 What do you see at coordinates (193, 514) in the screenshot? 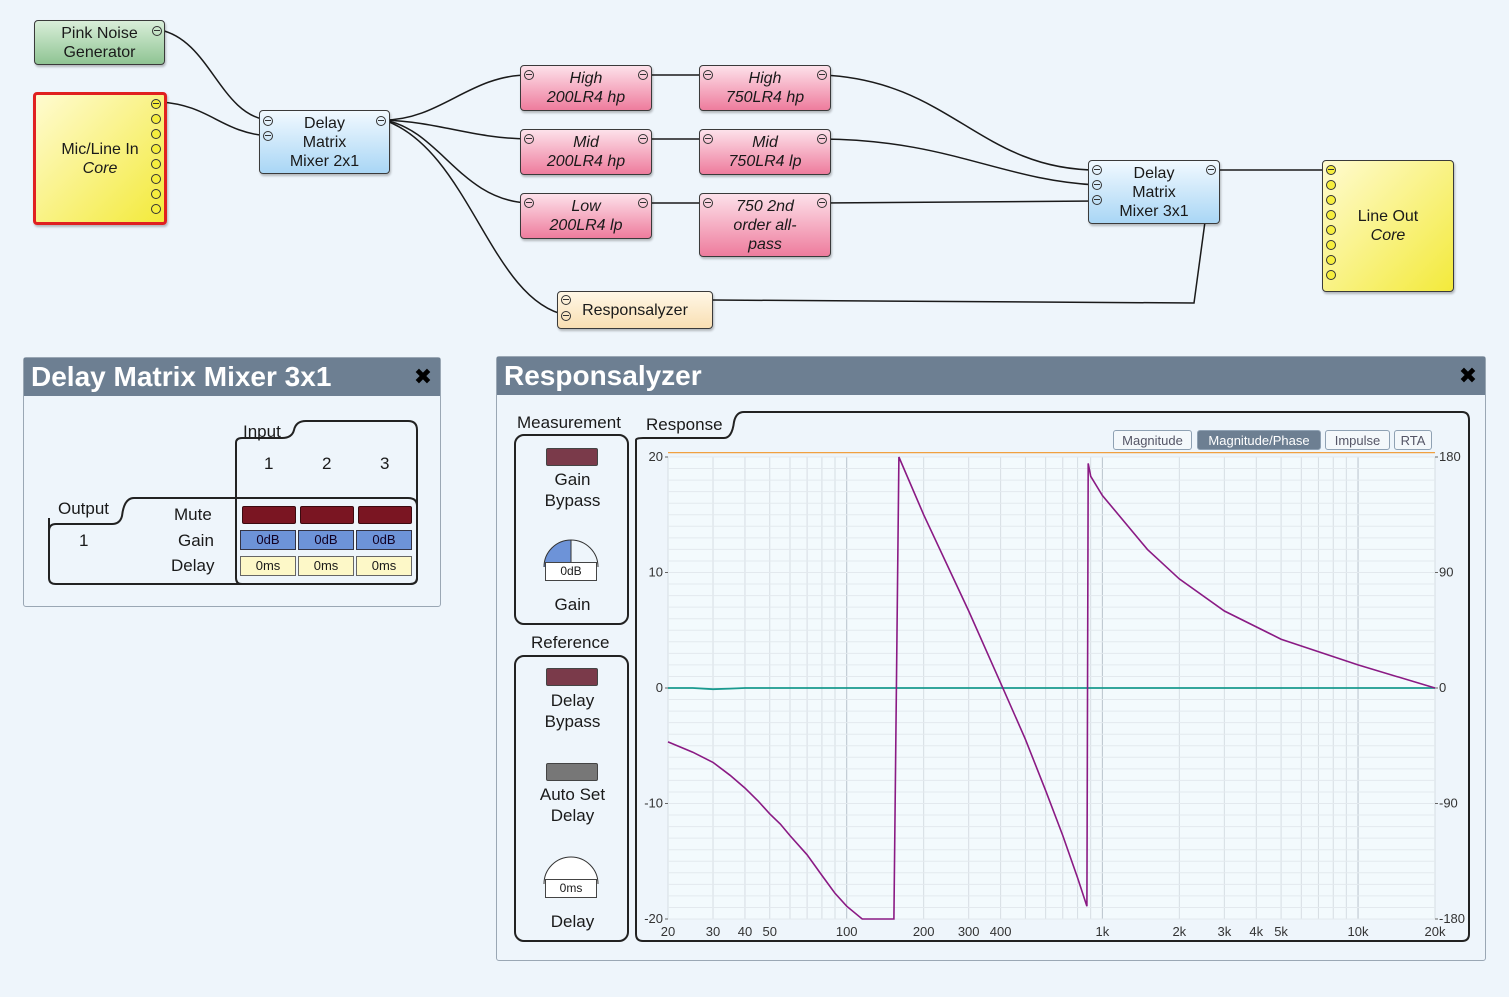
I see `mute-row-label: Mute` at bounding box center [193, 514].